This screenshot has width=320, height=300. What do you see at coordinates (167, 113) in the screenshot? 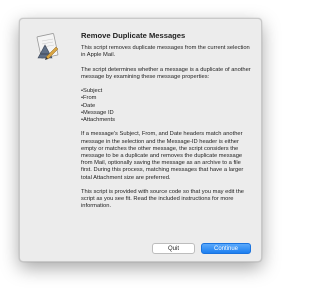
I see `property-item: Message ID` at bounding box center [167, 113].